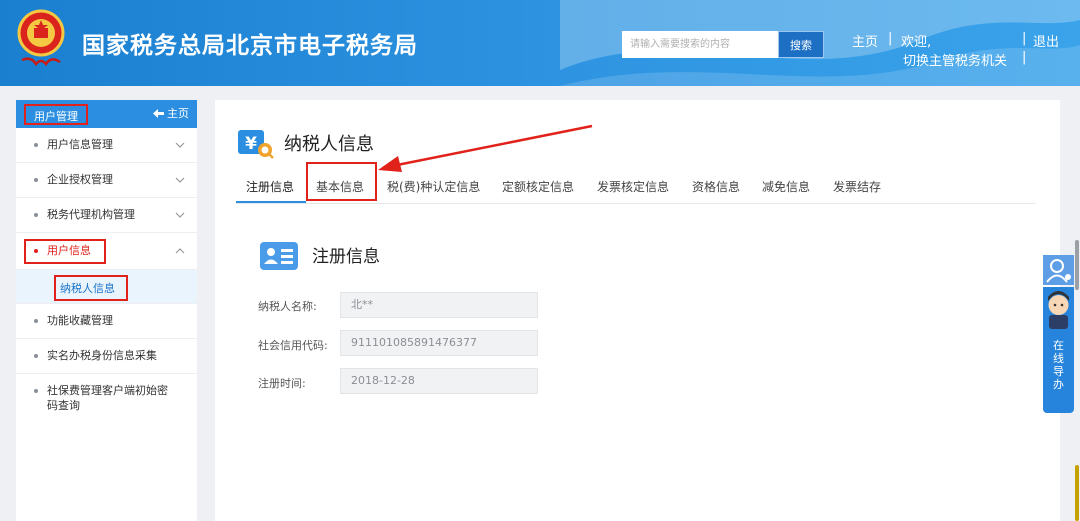  What do you see at coordinates (801, 44) in the screenshot?
I see `search-button: 搜索` at bounding box center [801, 44].